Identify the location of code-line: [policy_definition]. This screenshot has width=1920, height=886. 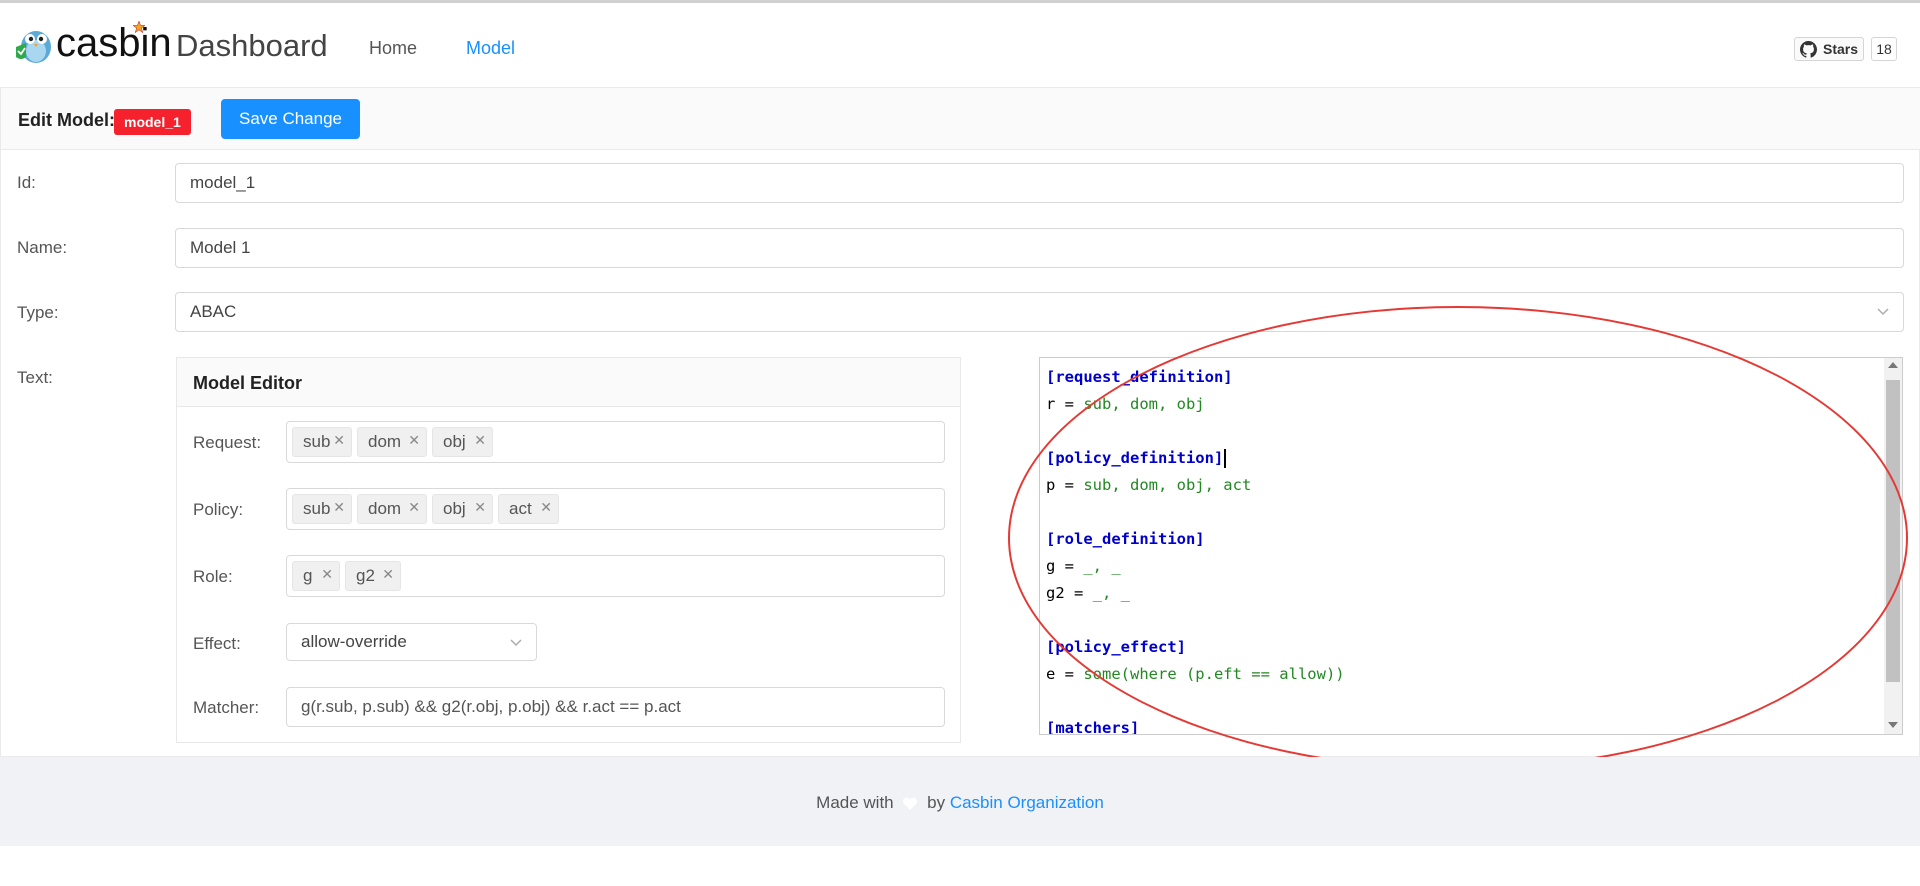
(1195, 458).